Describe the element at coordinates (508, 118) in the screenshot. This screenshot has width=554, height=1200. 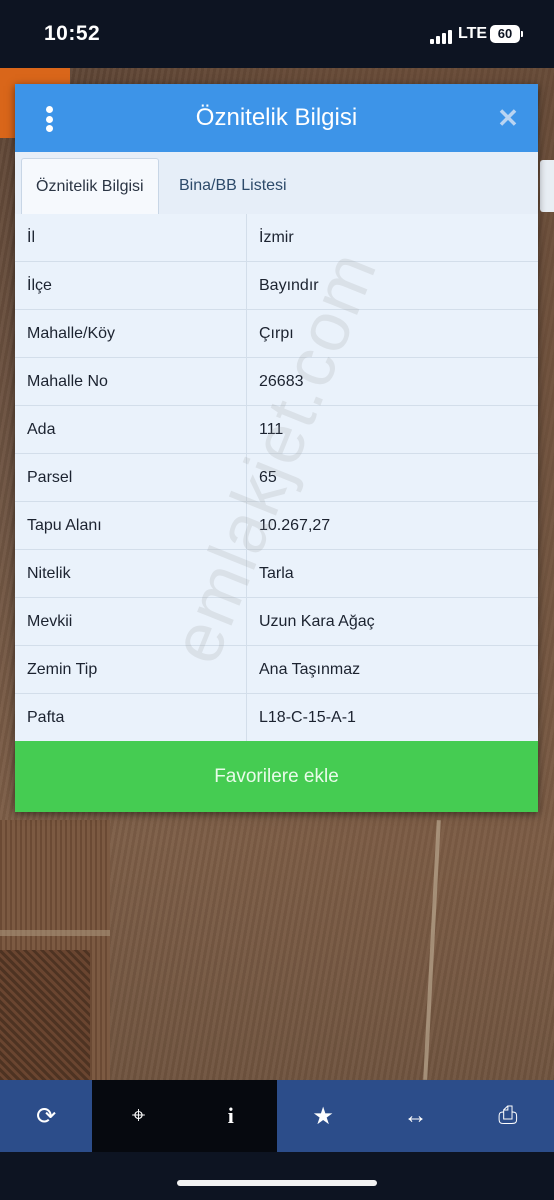
I see `close-icon: ✕` at that location.